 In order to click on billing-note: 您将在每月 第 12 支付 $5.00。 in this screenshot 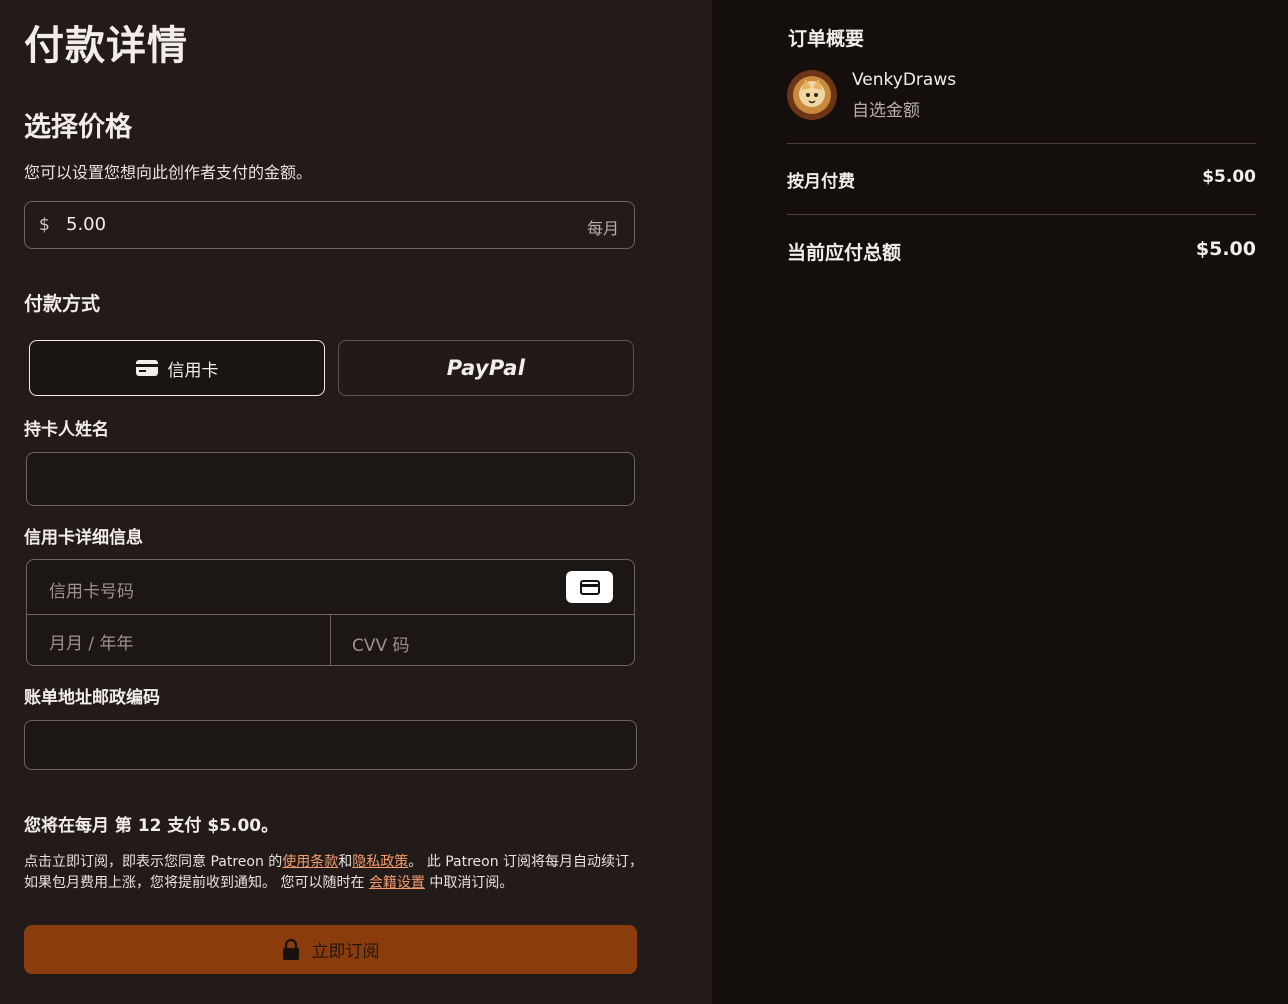, I will do `click(151, 826)`.